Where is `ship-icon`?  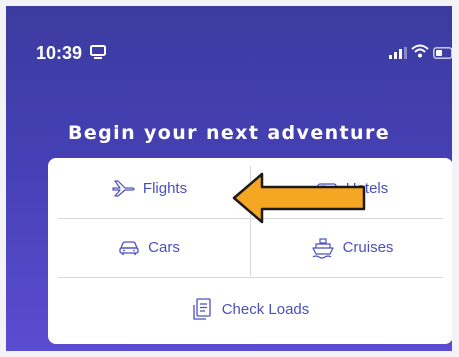
ship-icon is located at coordinates (323, 248).